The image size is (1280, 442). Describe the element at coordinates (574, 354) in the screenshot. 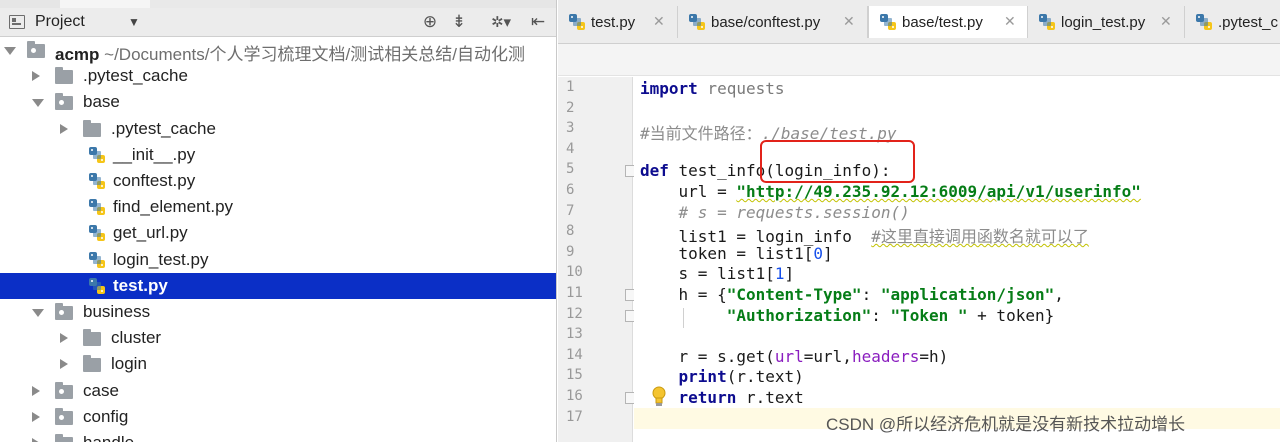

I see `line-number: 14` at that location.